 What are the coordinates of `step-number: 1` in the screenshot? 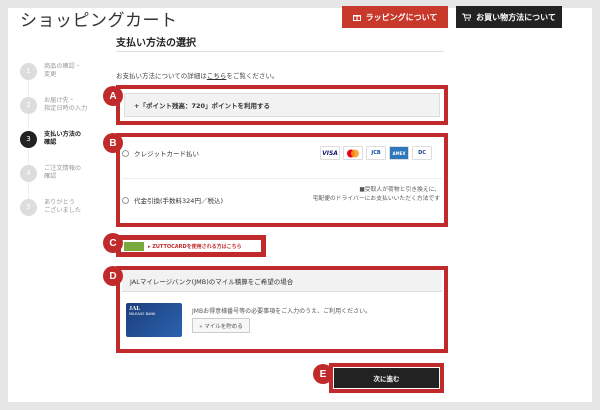 It's located at (28, 71).